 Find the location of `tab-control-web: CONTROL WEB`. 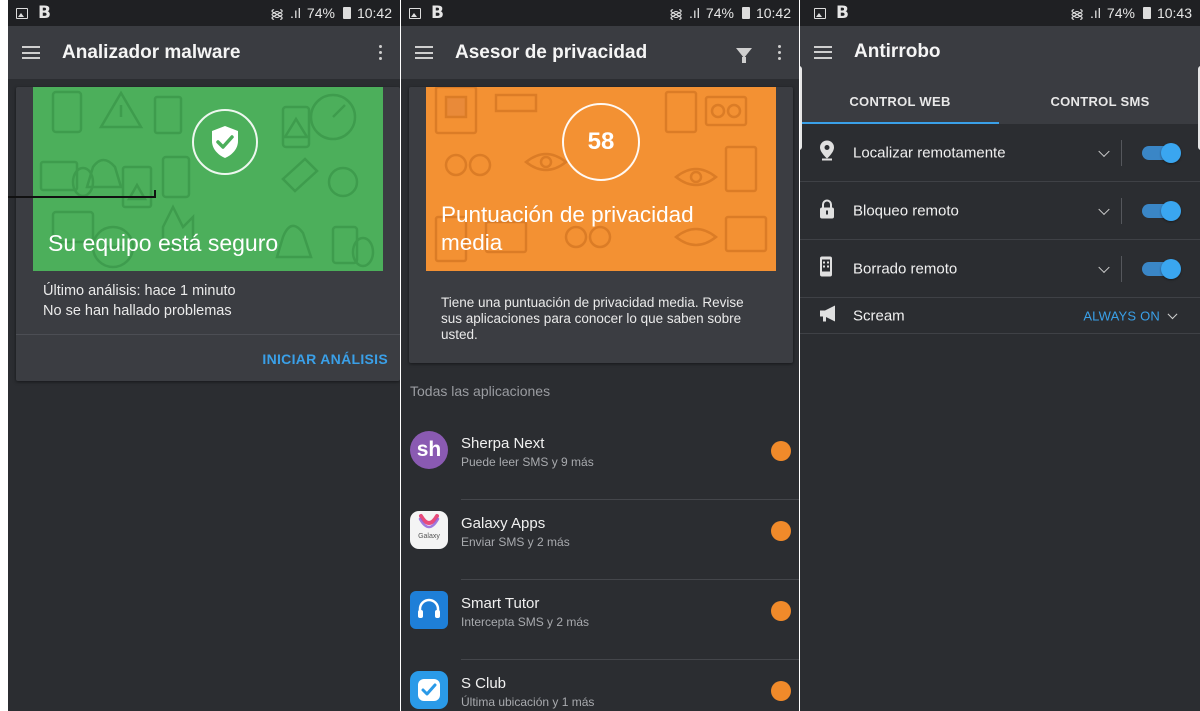

tab-control-web: CONTROL WEB is located at coordinates (900, 101).